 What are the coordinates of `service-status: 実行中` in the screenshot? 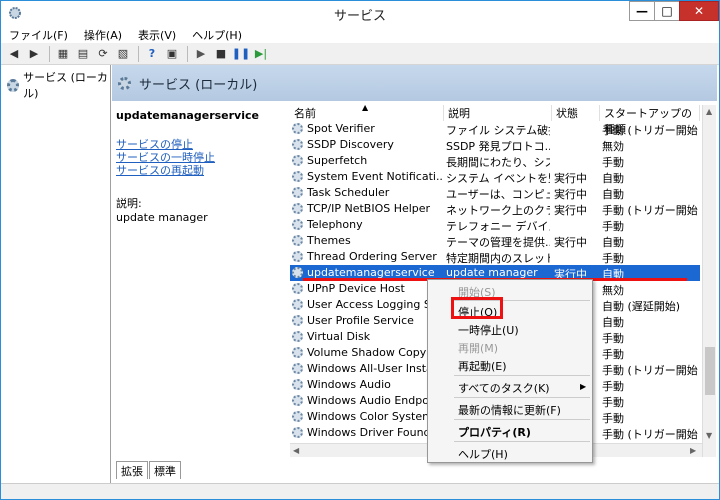 It's located at (570, 194).